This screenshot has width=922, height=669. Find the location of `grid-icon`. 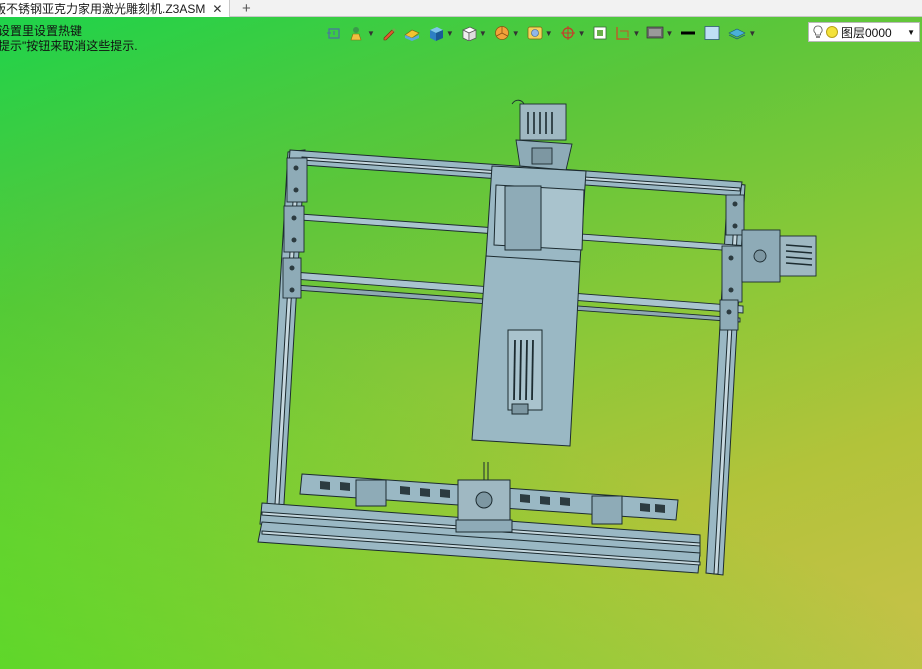

grid-icon is located at coordinates (600, 33).